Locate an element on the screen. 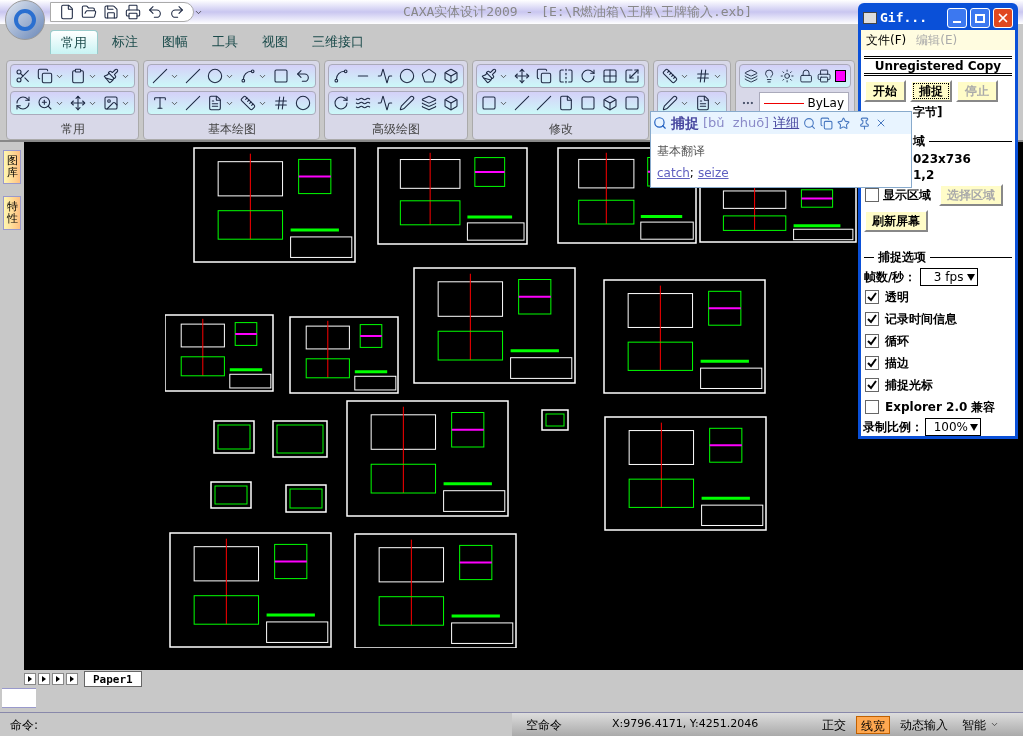  search-icon is located at coordinates (810, 123).